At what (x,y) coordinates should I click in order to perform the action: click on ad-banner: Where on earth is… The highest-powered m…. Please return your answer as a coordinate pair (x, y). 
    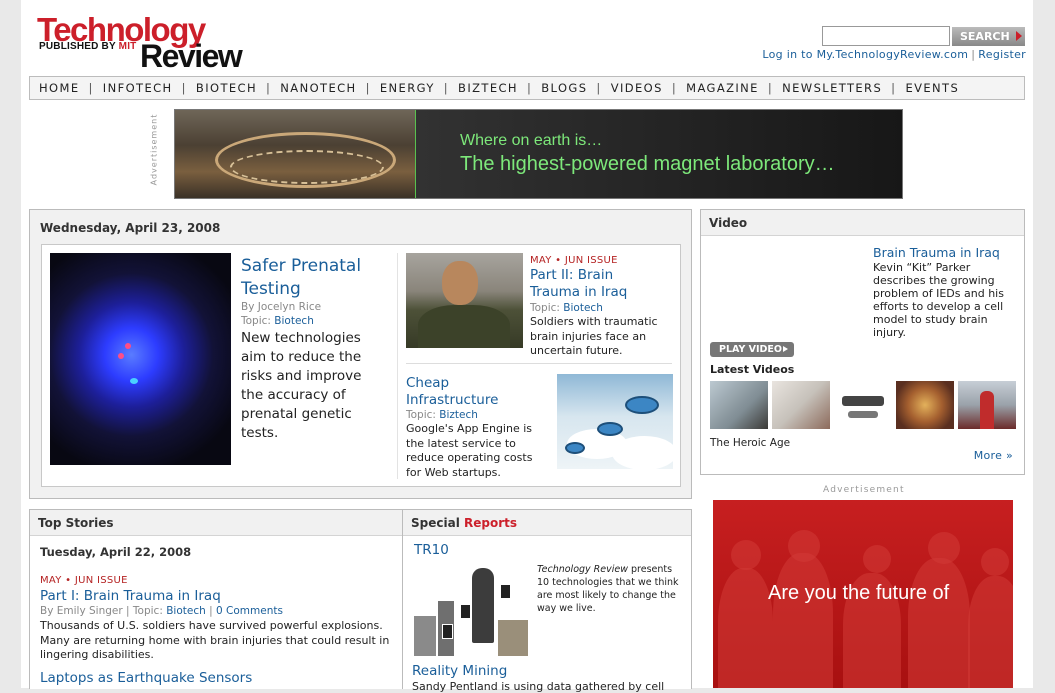
    Looking at the image, I should click on (538, 154).